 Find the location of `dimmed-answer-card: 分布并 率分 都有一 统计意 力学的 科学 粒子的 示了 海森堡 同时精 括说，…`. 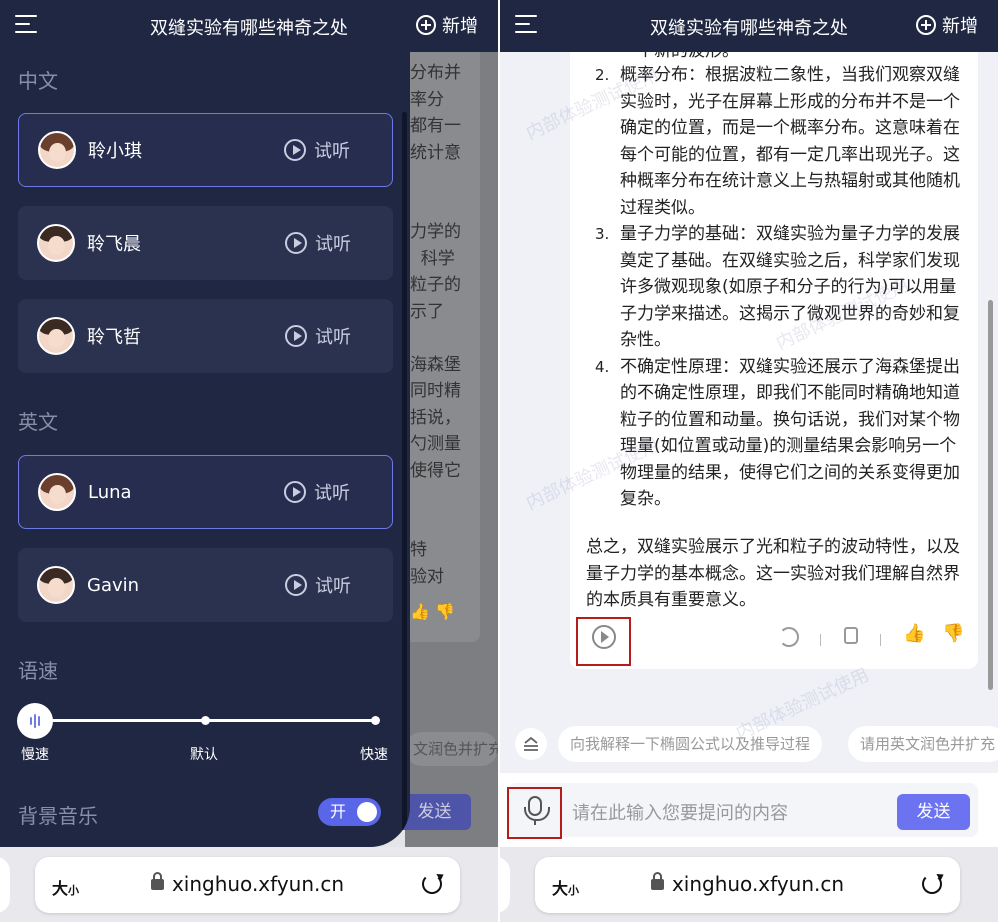

dimmed-answer-card: 分布并 率分 都有一 统计意 力学的 科学 粒子的 示了 海森堡 同时精 括说，… is located at coordinates (442, 347).